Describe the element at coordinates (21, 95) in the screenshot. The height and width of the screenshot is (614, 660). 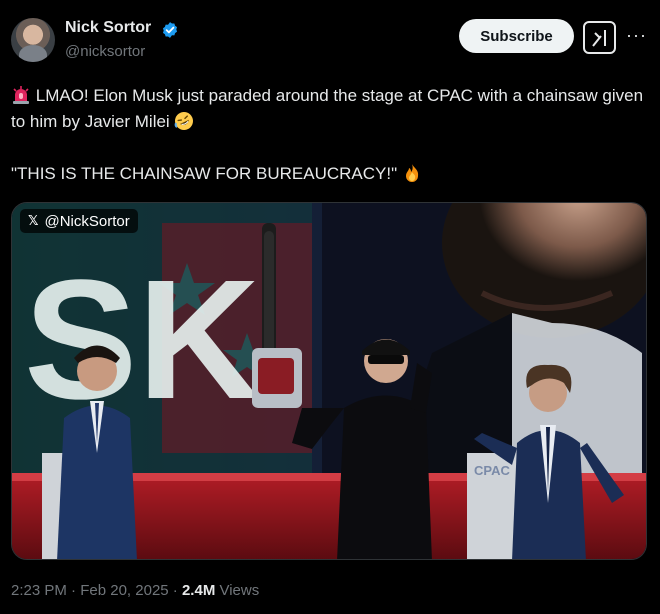
I see `siren-emoji-icon` at that location.